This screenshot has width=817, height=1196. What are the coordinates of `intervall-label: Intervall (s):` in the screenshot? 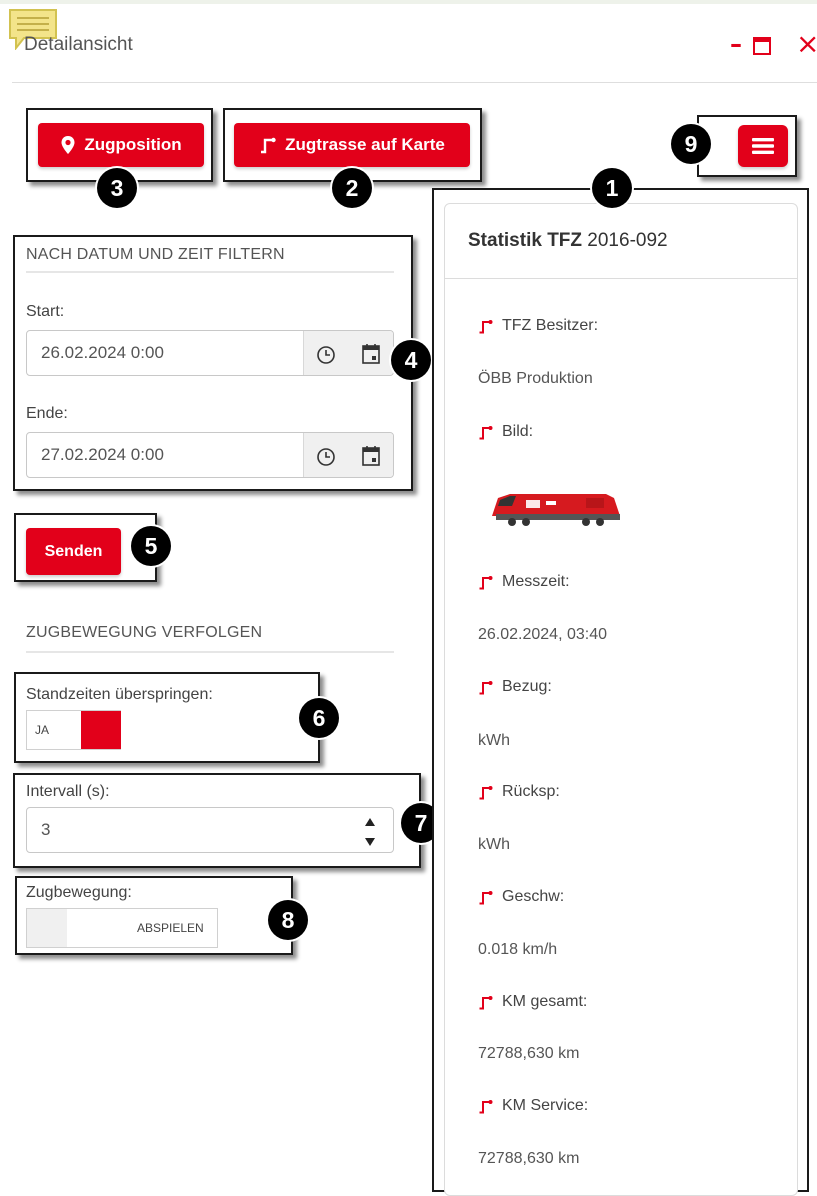 It's located at (68, 791).